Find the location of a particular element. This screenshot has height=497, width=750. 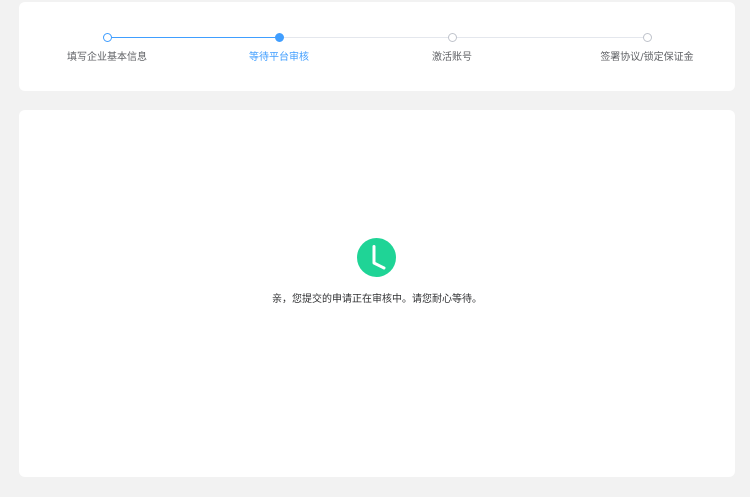

step-label: 签署协议/锁定保证金 is located at coordinates (647, 57).